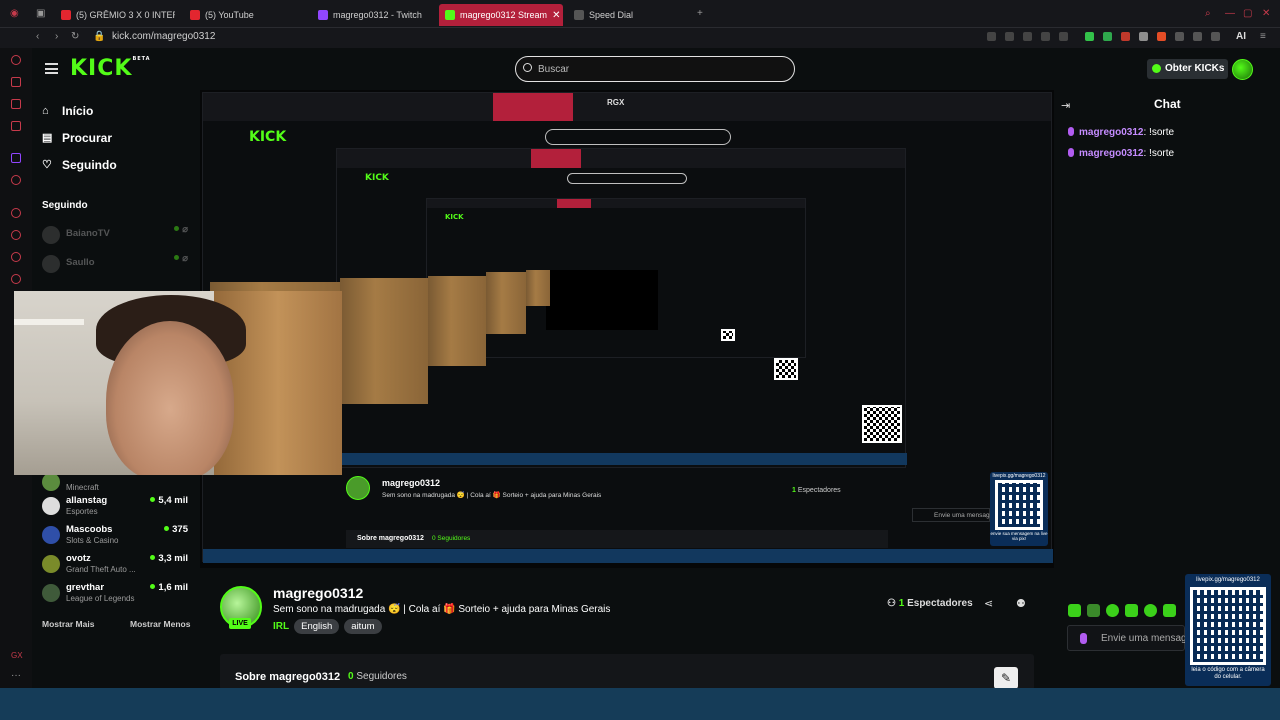 This screenshot has height=720, width=1280. I want to click on menu-icon: ≡, so click(1263, 36).